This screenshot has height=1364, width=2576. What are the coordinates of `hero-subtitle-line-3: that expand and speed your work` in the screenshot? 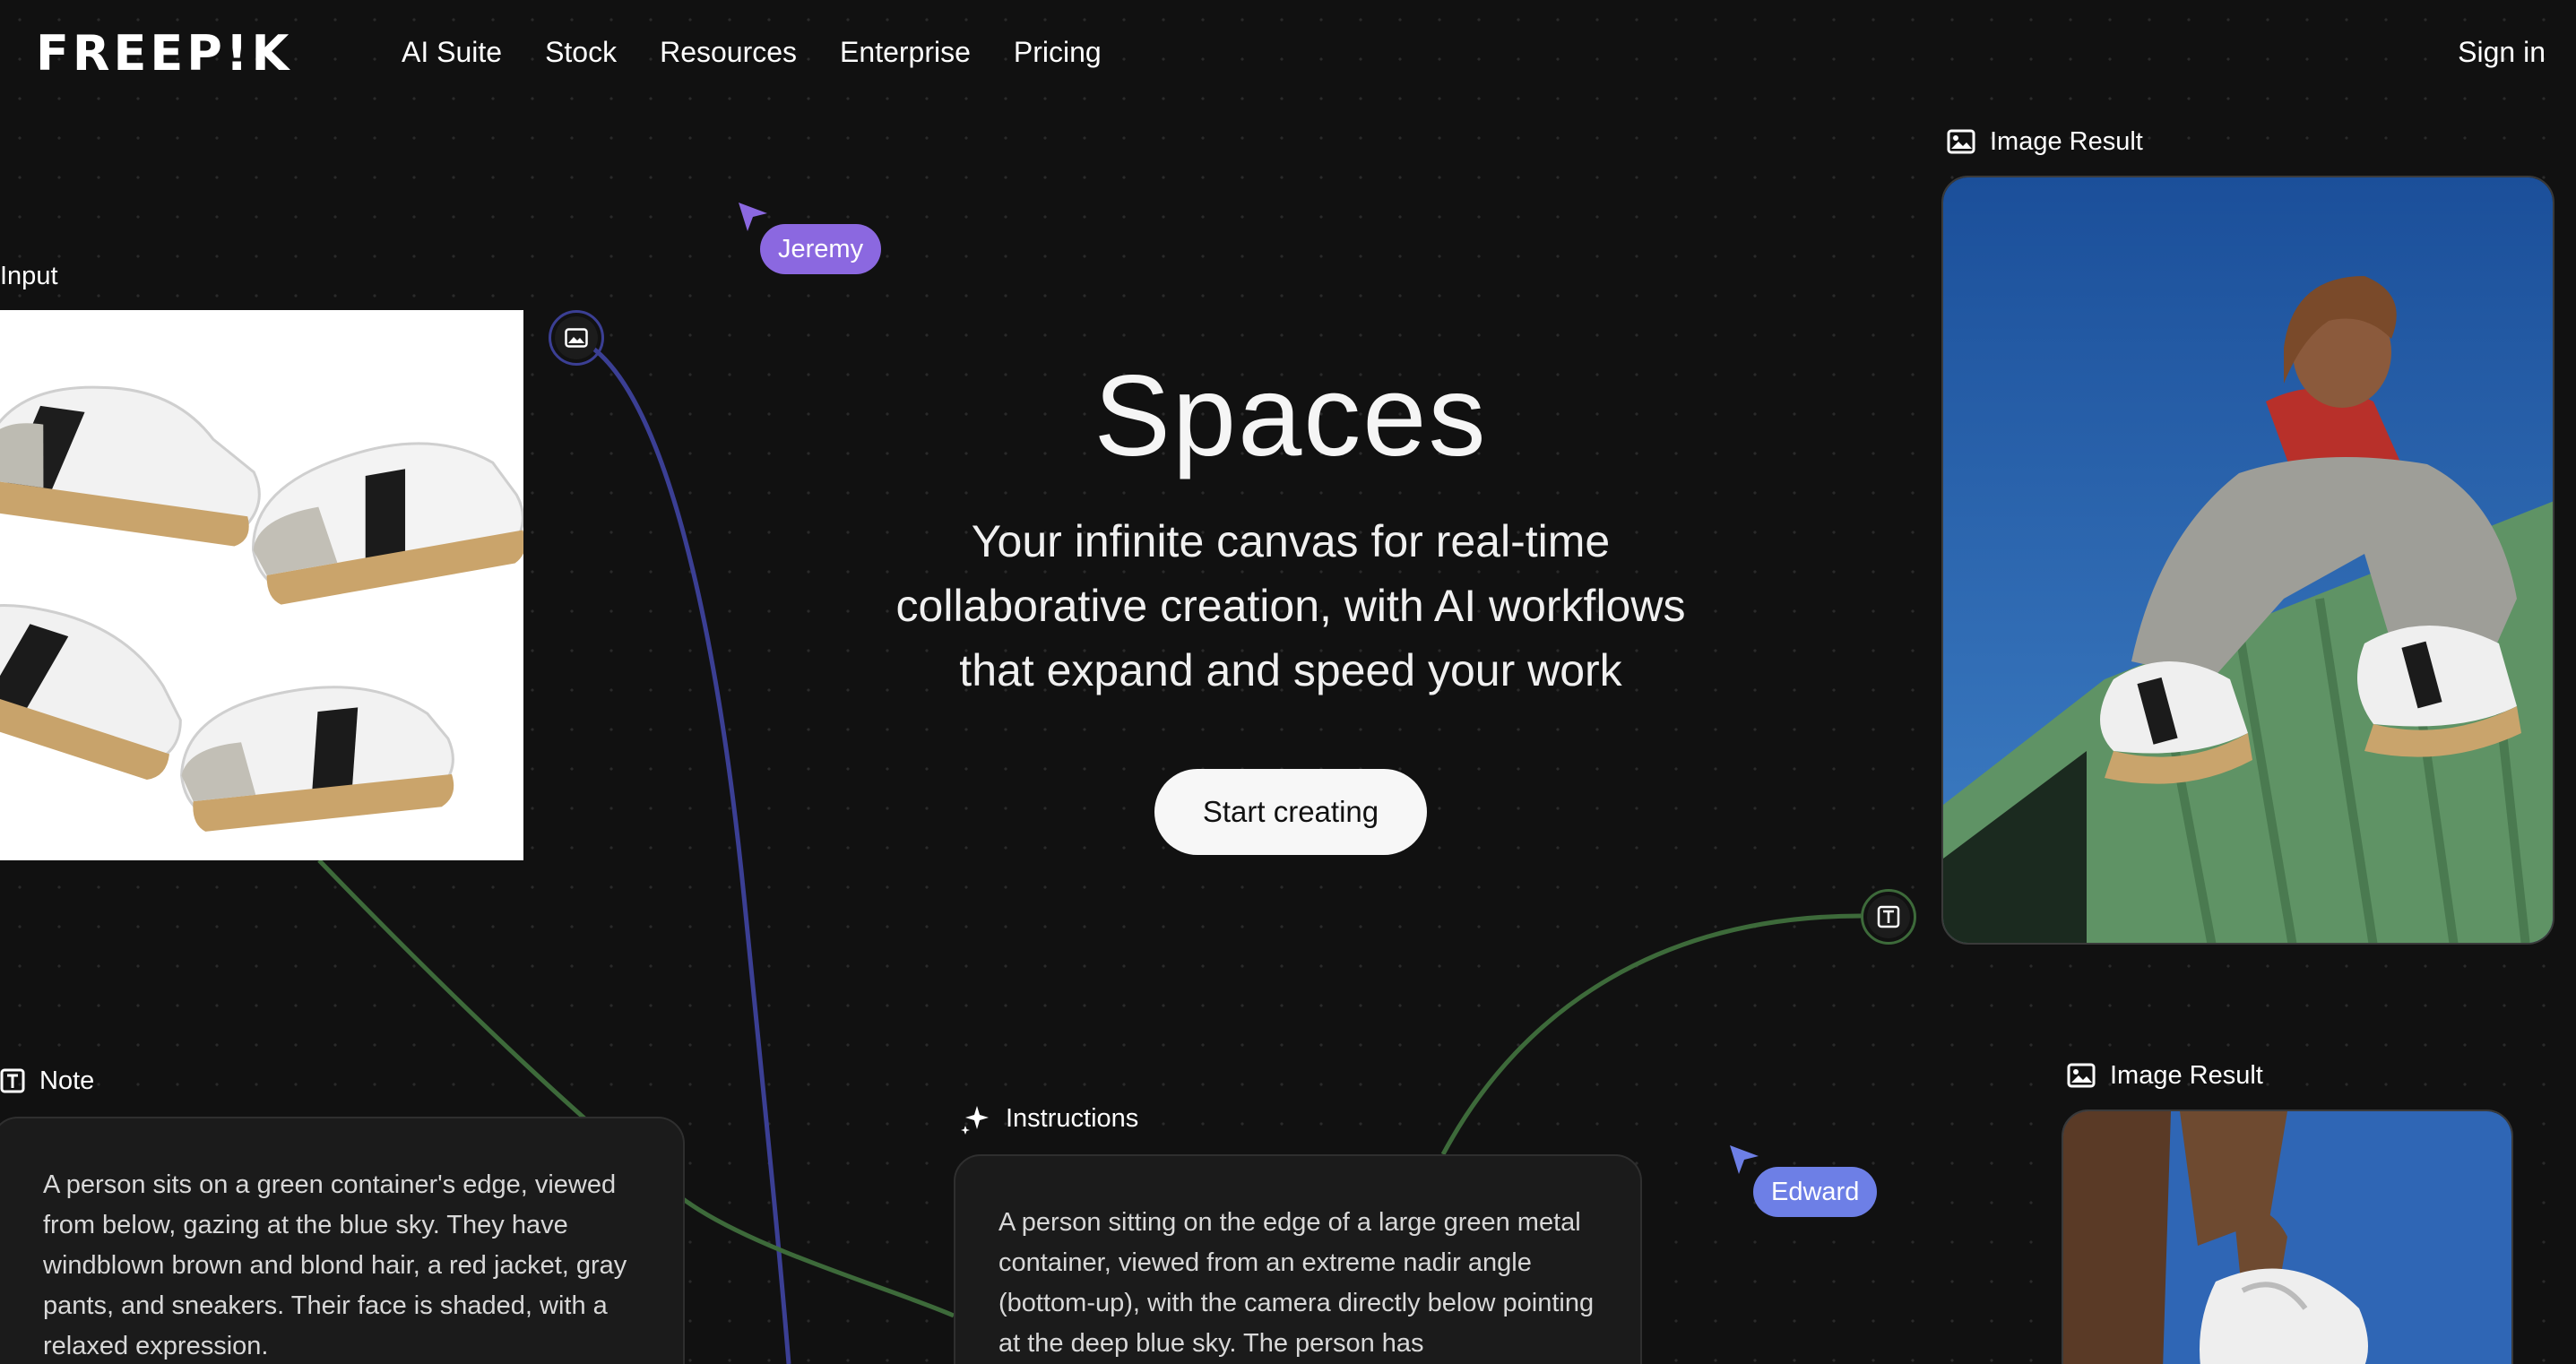 It's located at (1290, 670).